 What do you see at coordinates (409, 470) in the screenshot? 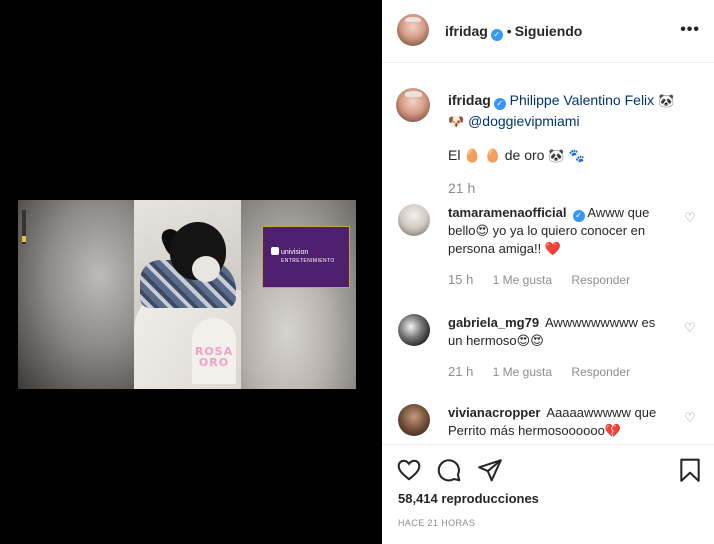
I see `heart-icon` at bounding box center [409, 470].